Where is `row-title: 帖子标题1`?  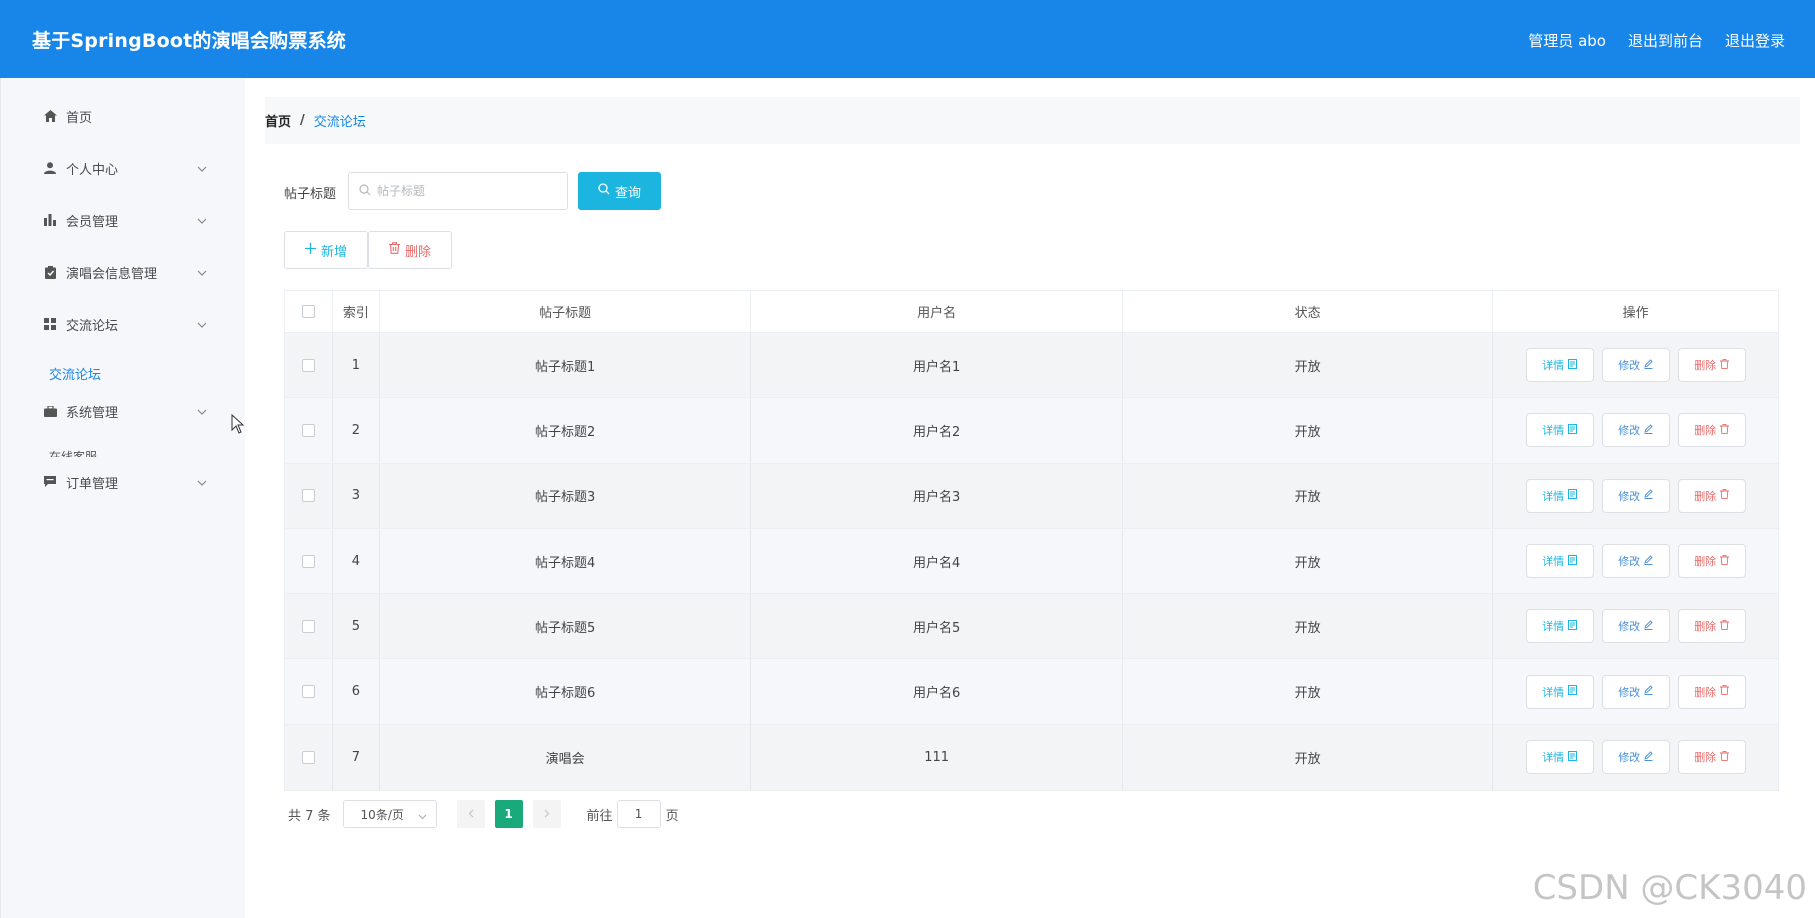
row-title: 帖子标题1 is located at coordinates (566, 365).